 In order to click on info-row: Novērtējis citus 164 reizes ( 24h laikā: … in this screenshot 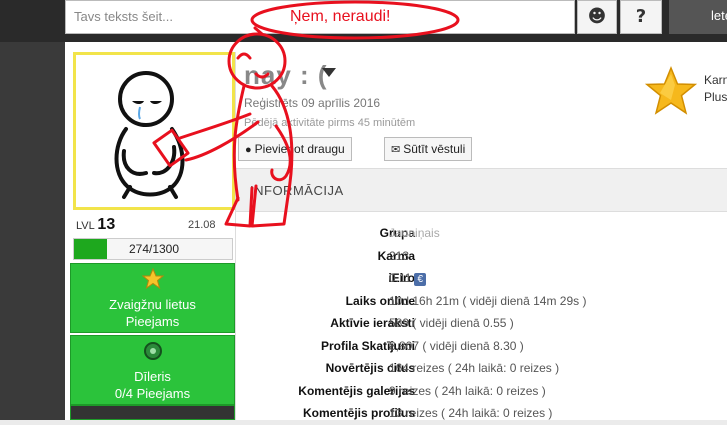, I will do `click(481, 368)`.